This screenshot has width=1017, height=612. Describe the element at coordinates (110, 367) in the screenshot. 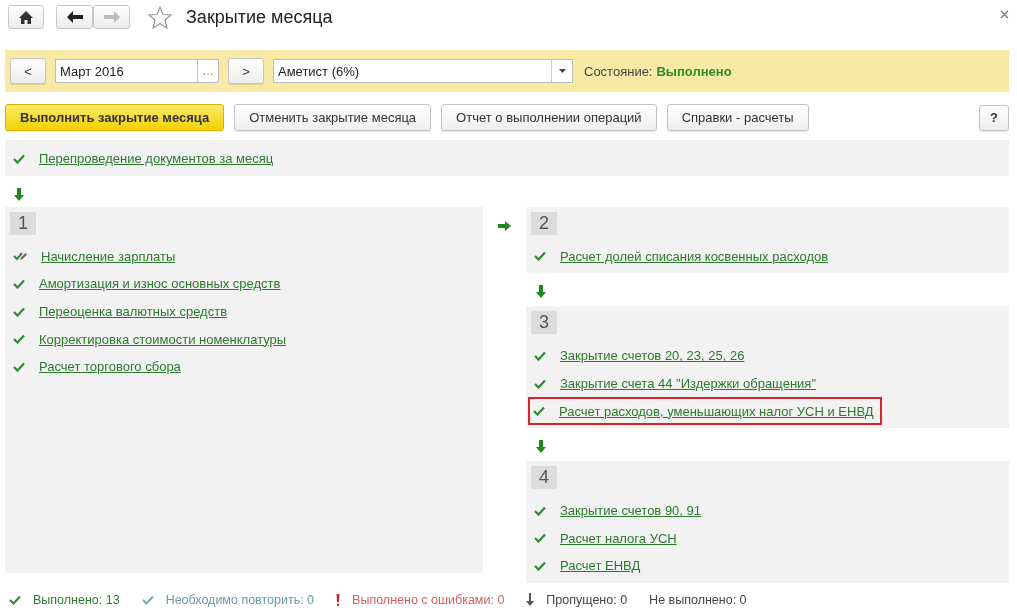

I see `operation-link: Расчет торгового сбора` at that location.